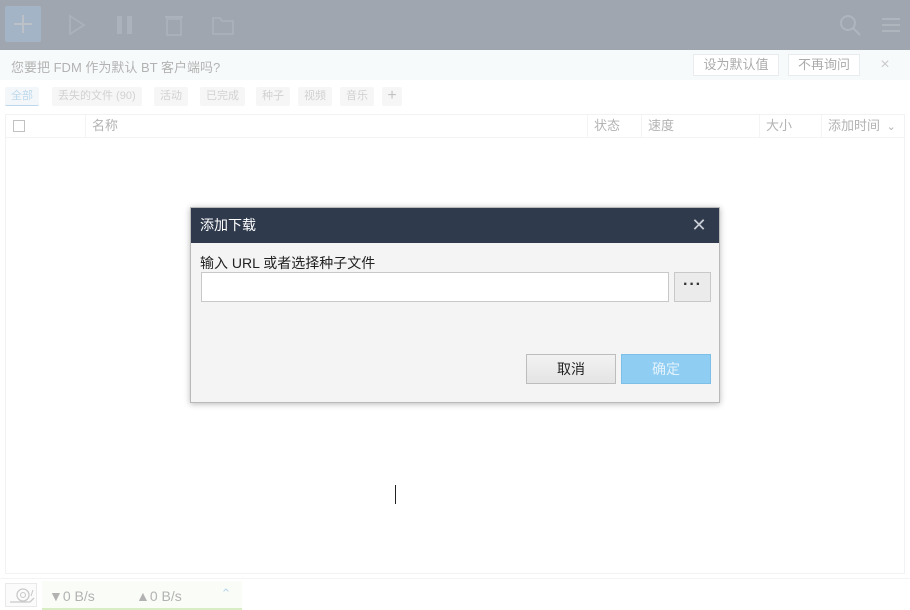 This screenshot has width=910, height=610. What do you see at coordinates (226, 594) in the screenshot?
I see `chevron-up-icon: ⌃` at bounding box center [226, 594].